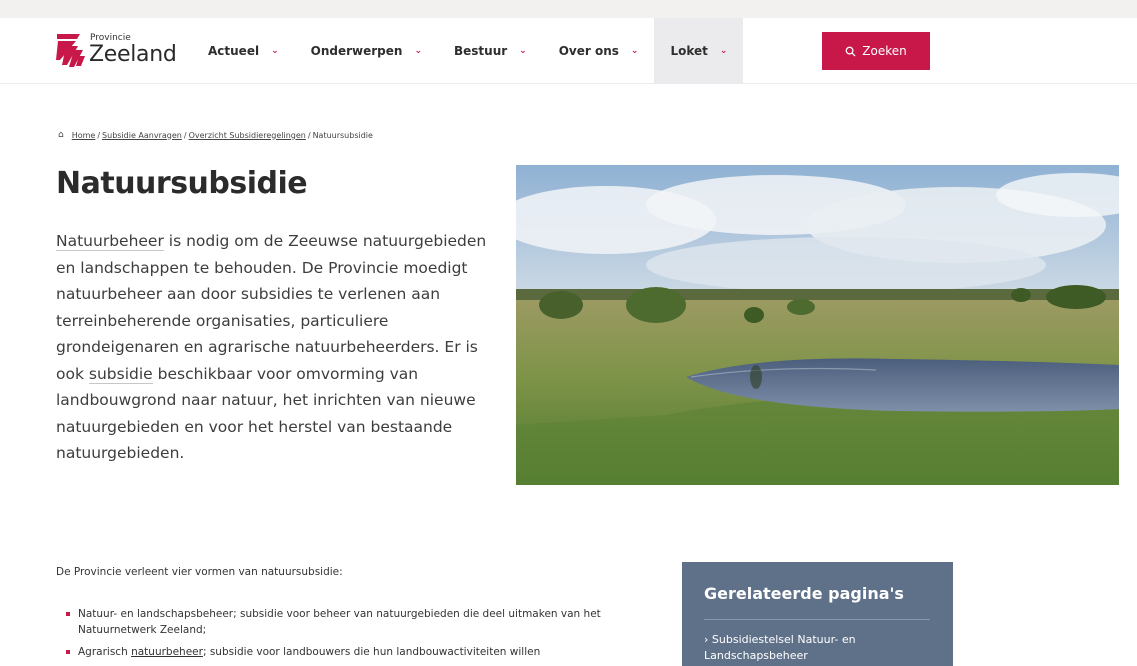 The image size is (1137, 666). Describe the element at coordinates (356, 51) in the screenshot. I see `nav-item-label: Onderwerpen` at that location.